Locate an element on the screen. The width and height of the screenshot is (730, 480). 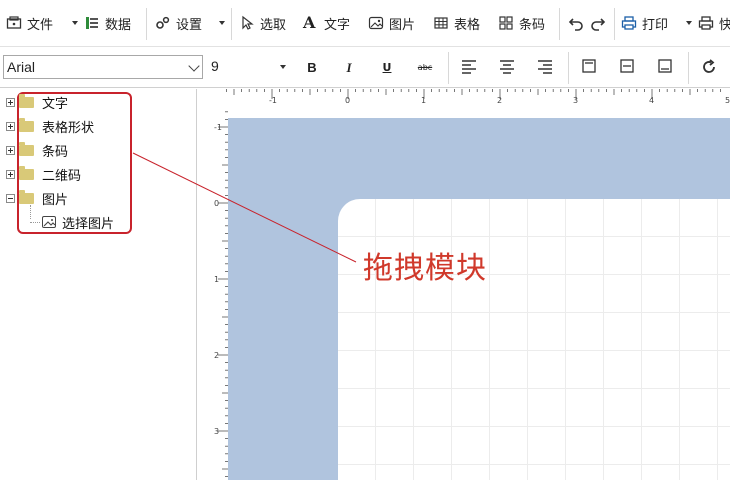
align-center-button is located at coordinates (507, 68).